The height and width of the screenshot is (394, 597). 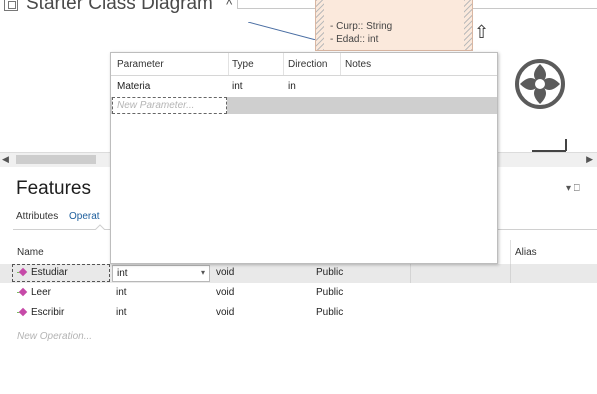 I want to click on diagram-icon, so click(x=11, y=5).